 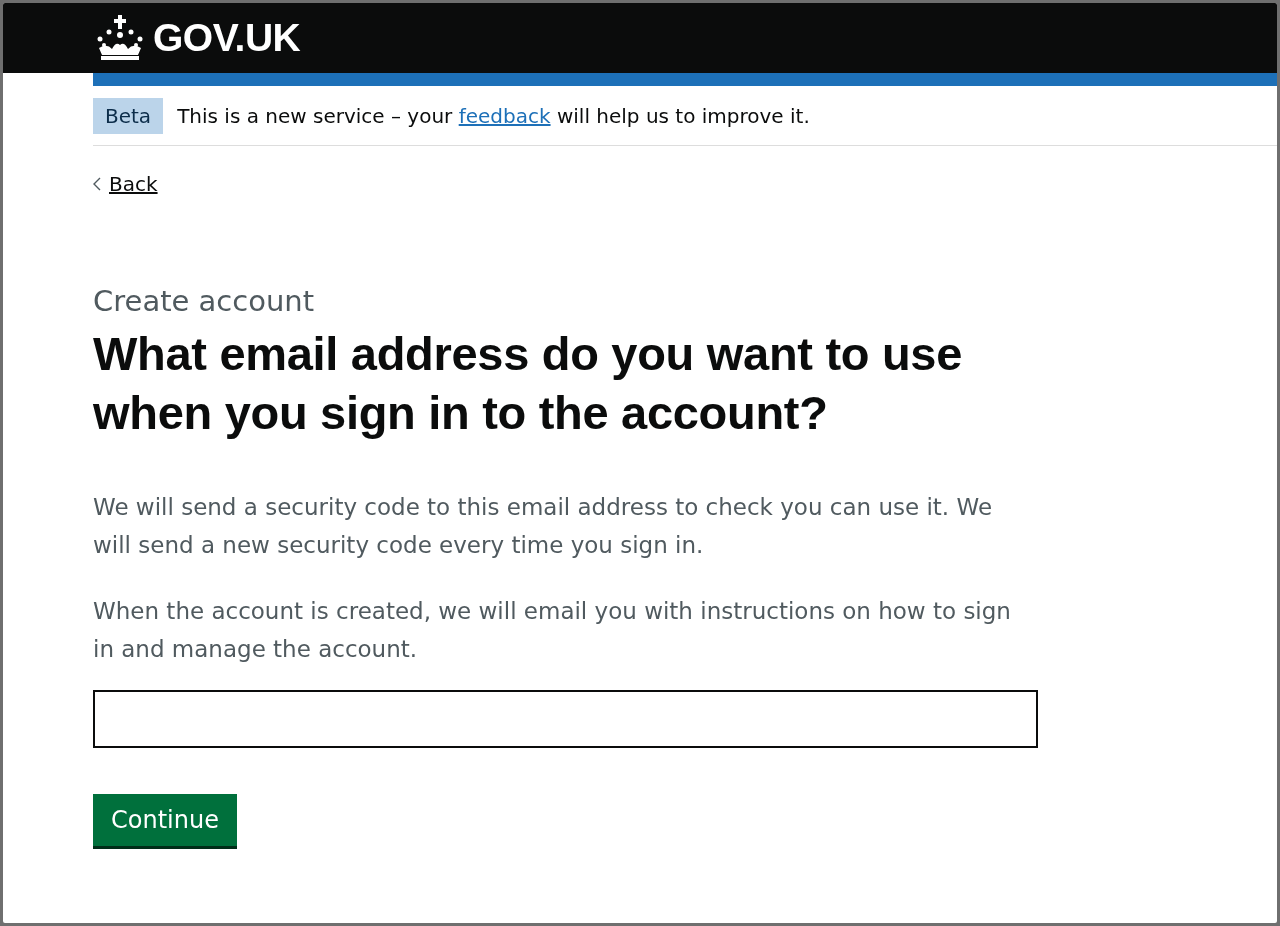 What do you see at coordinates (120, 38) in the screenshot?
I see `crown-icon` at bounding box center [120, 38].